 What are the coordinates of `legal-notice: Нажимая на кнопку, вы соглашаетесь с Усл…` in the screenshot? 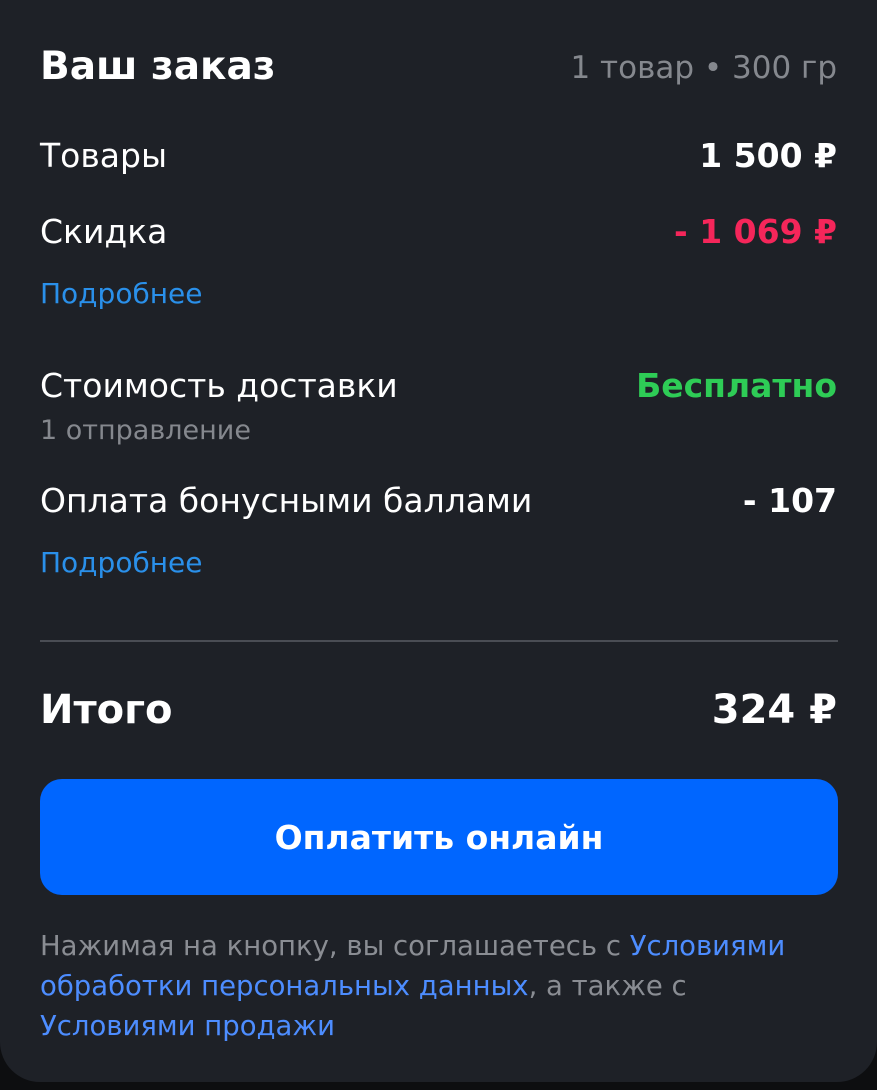 It's located at (440, 986).